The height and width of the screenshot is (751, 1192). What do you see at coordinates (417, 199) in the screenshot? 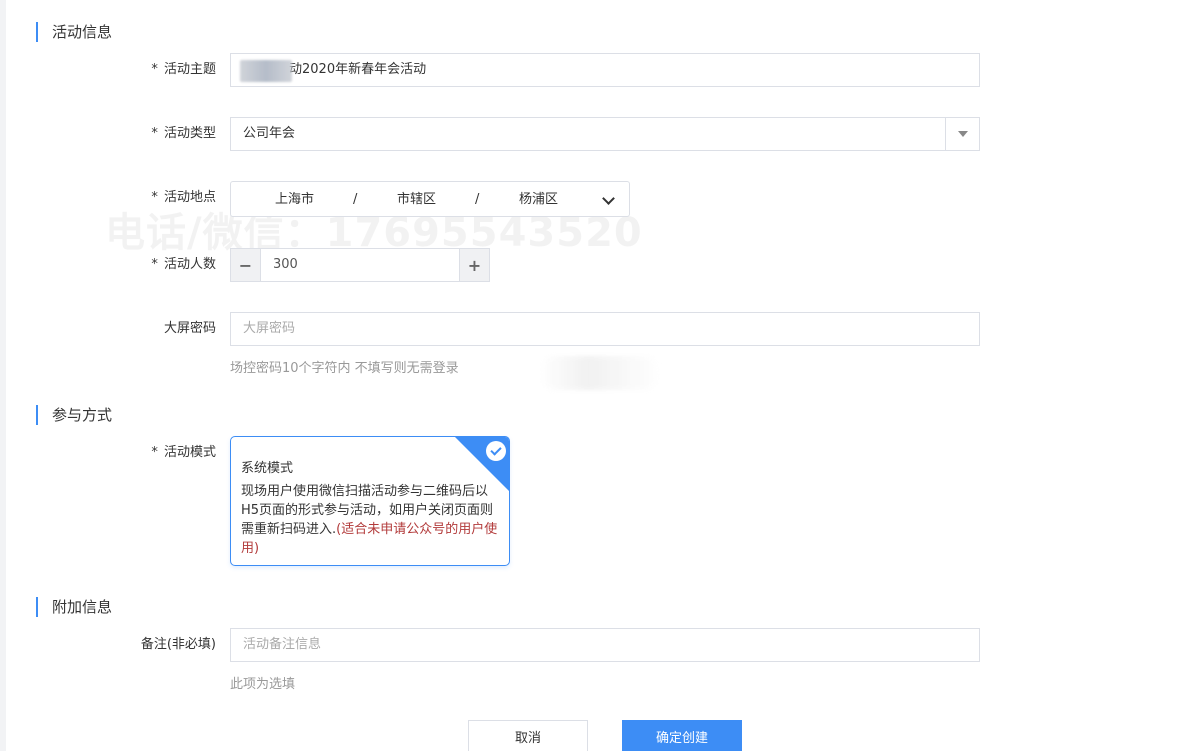
I see `location-city: 市辖区` at bounding box center [417, 199].